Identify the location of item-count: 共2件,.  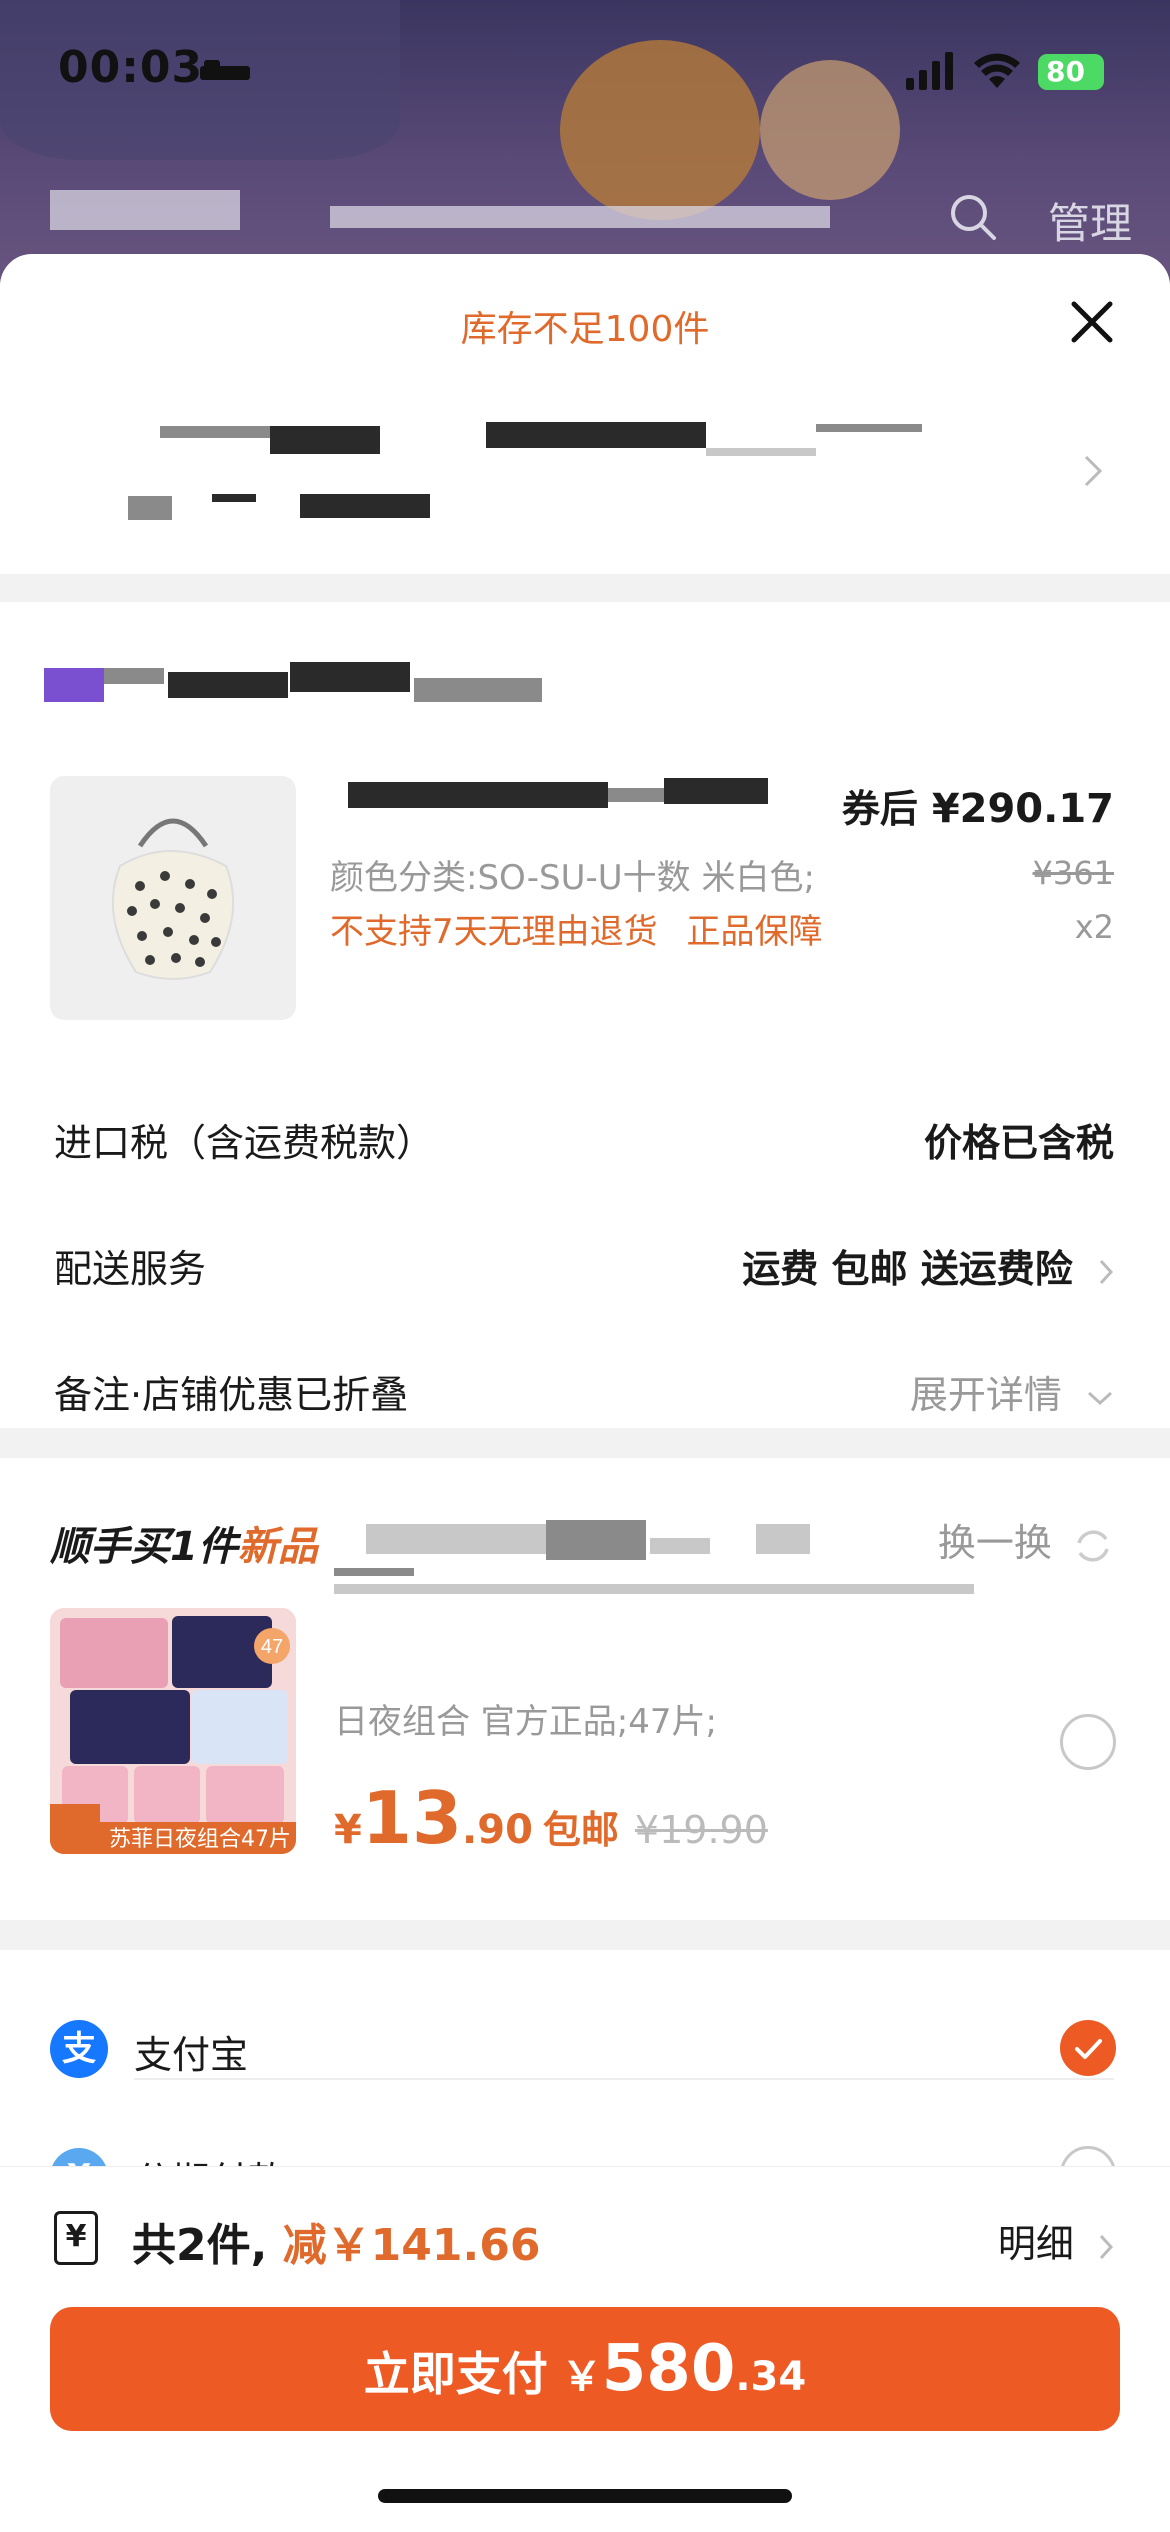
(200, 2245).